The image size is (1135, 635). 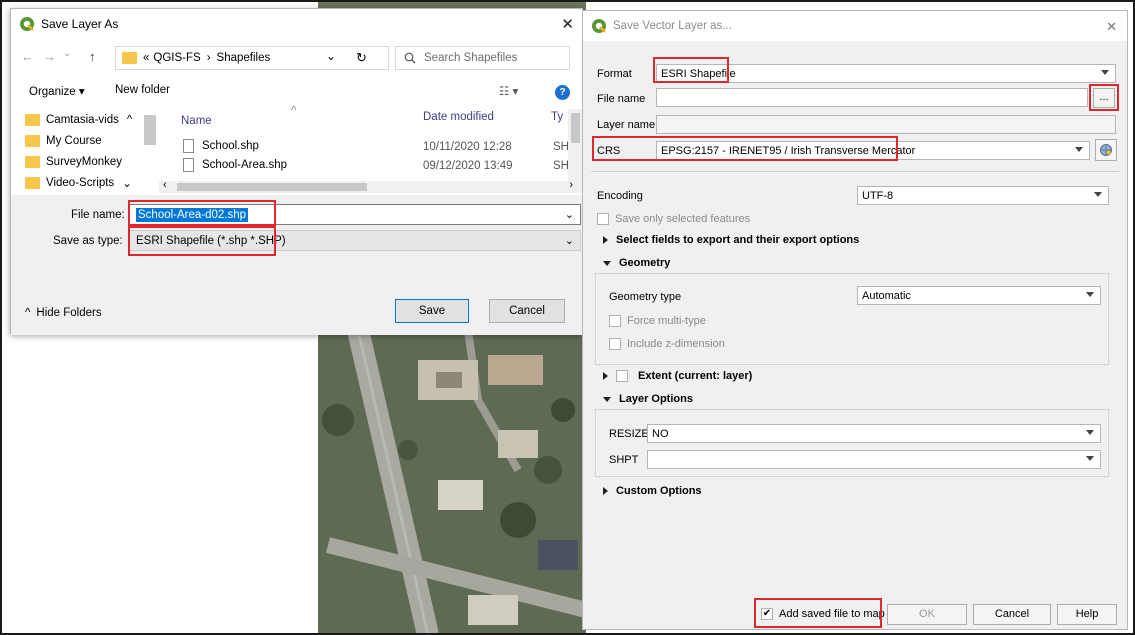 I want to click on column-header-name: Name, so click(x=196, y=121).